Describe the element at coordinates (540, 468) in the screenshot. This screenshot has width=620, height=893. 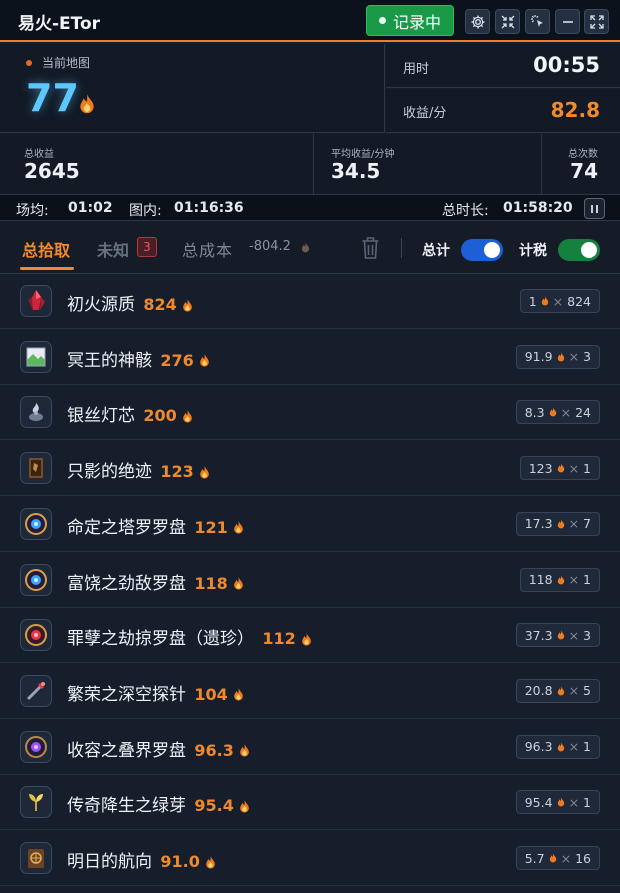
I see `item-unit-price: 123` at that location.